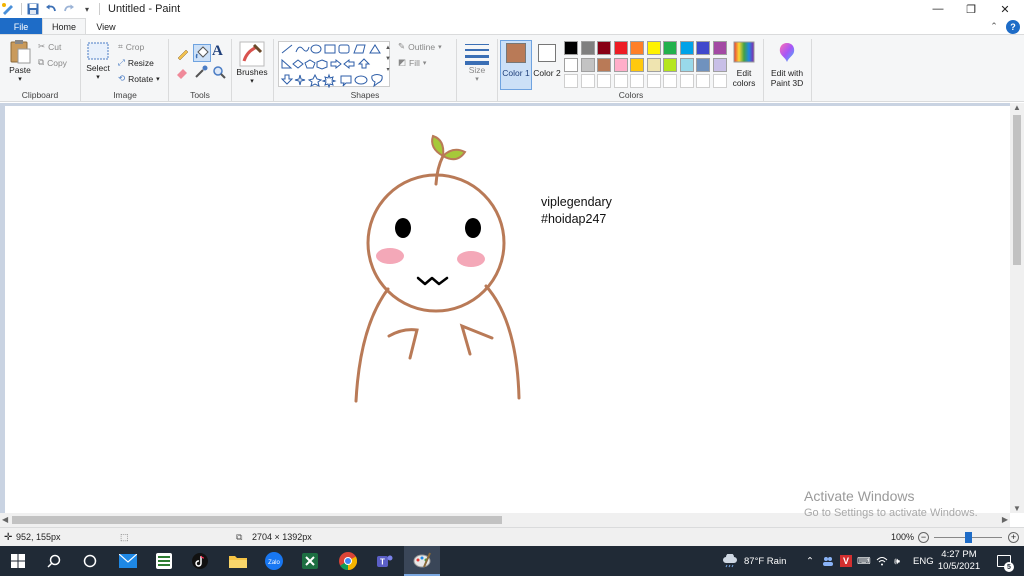 Image resolution: width=1024 pixels, height=576 pixels. Describe the element at coordinates (202, 53) in the screenshot. I see `fill-tool` at that location.